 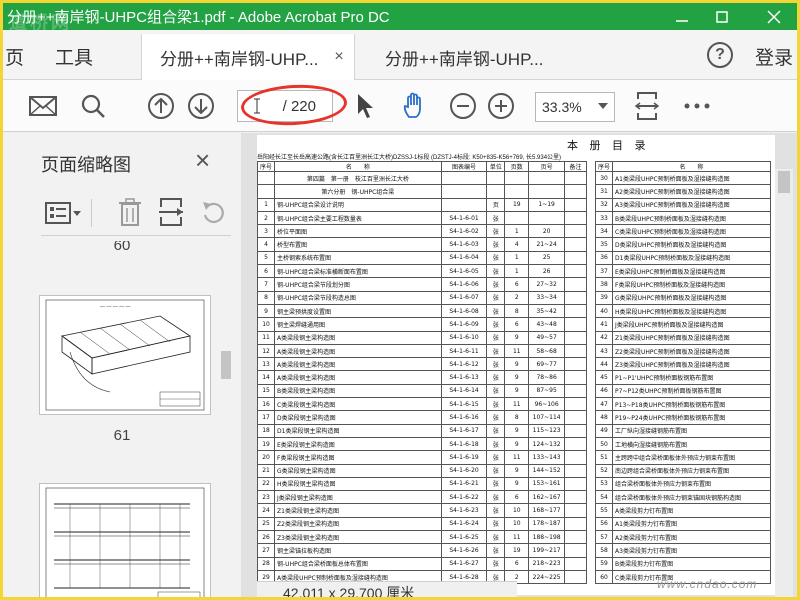 What do you see at coordinates (358, 497) in the screenshot?
I see `table-cell: J类梁段钢主梁构造图` at bounding box center [358, 497].